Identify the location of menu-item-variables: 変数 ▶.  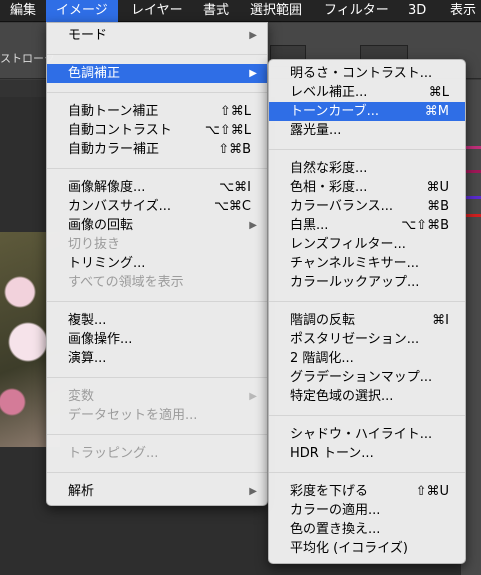
(157, 396).